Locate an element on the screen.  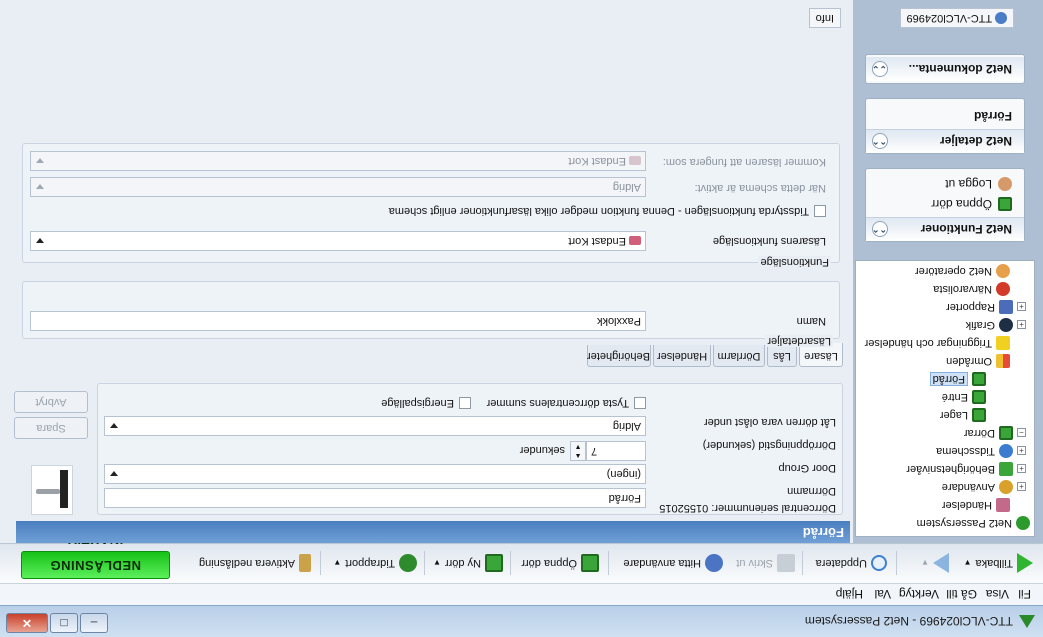
door-name-label: Dörrnamn is located at coordinates (811, 491).